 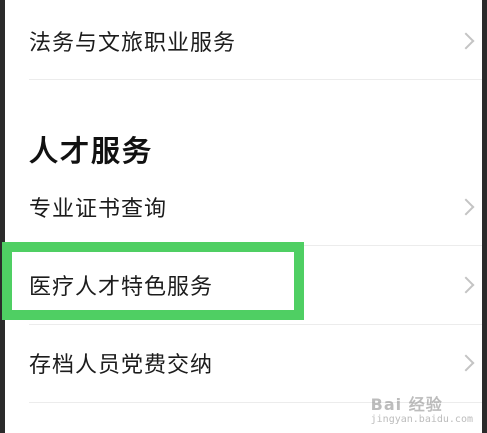 What do you see at coordinates (133, 43) in the screenshot?
I see `list-item-label: 法务与文旅职业服务` at bounding box center [133, 43].